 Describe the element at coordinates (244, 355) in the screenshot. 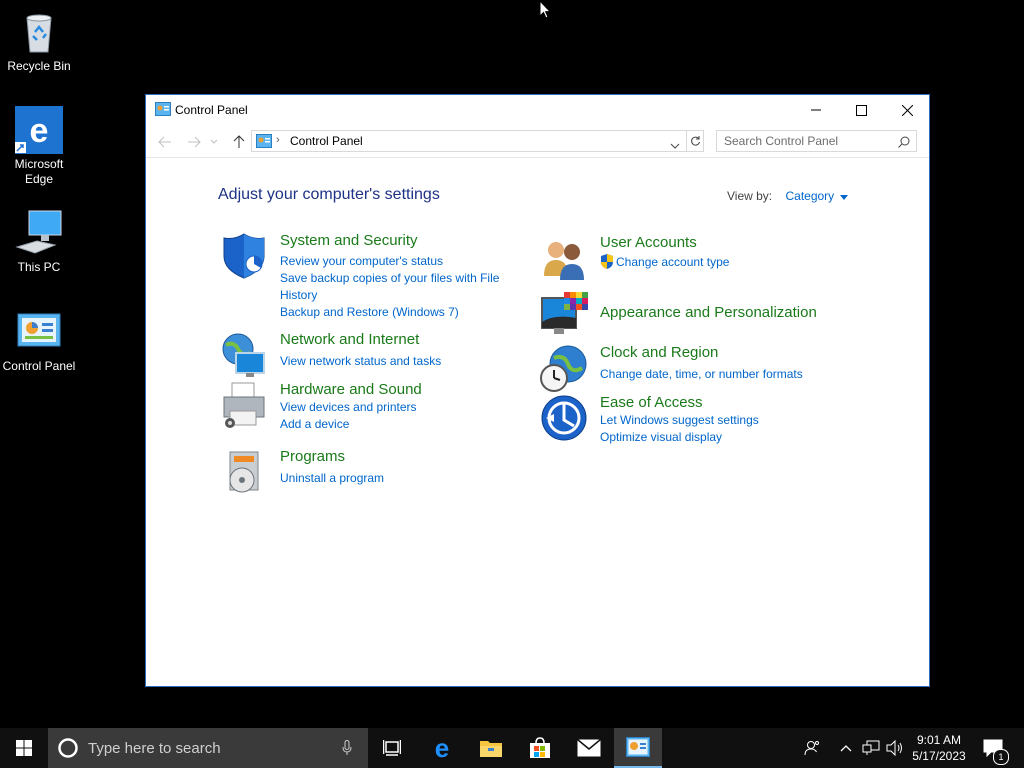

I see `network-globe-icon` at that location.